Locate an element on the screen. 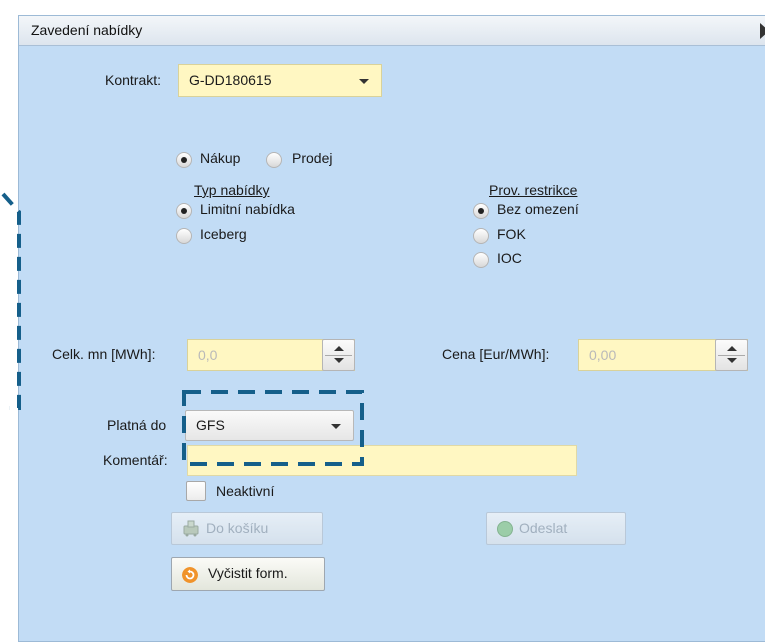  price-value: 0,00 is located at coordinates (603, 355).